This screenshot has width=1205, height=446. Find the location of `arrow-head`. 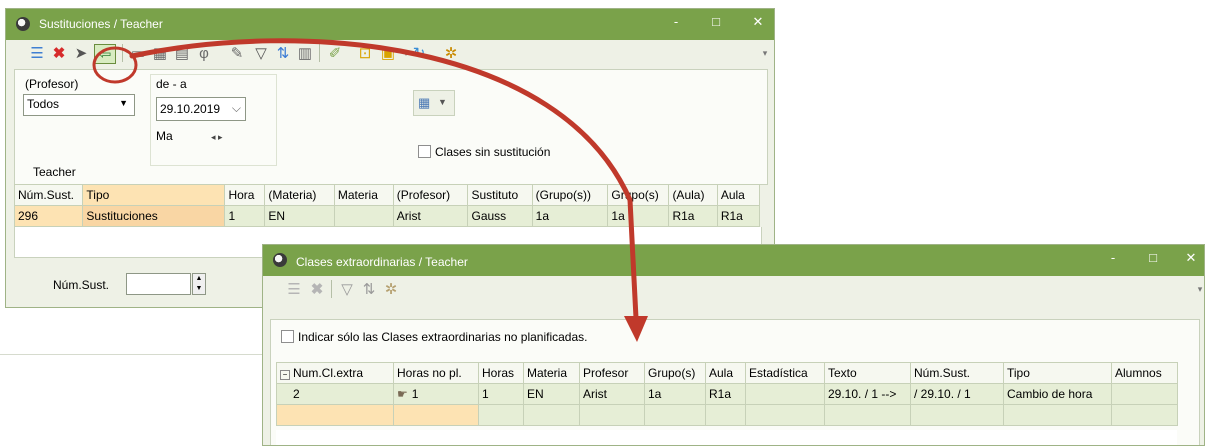

arrow-head is located at coordinates (636, 329).